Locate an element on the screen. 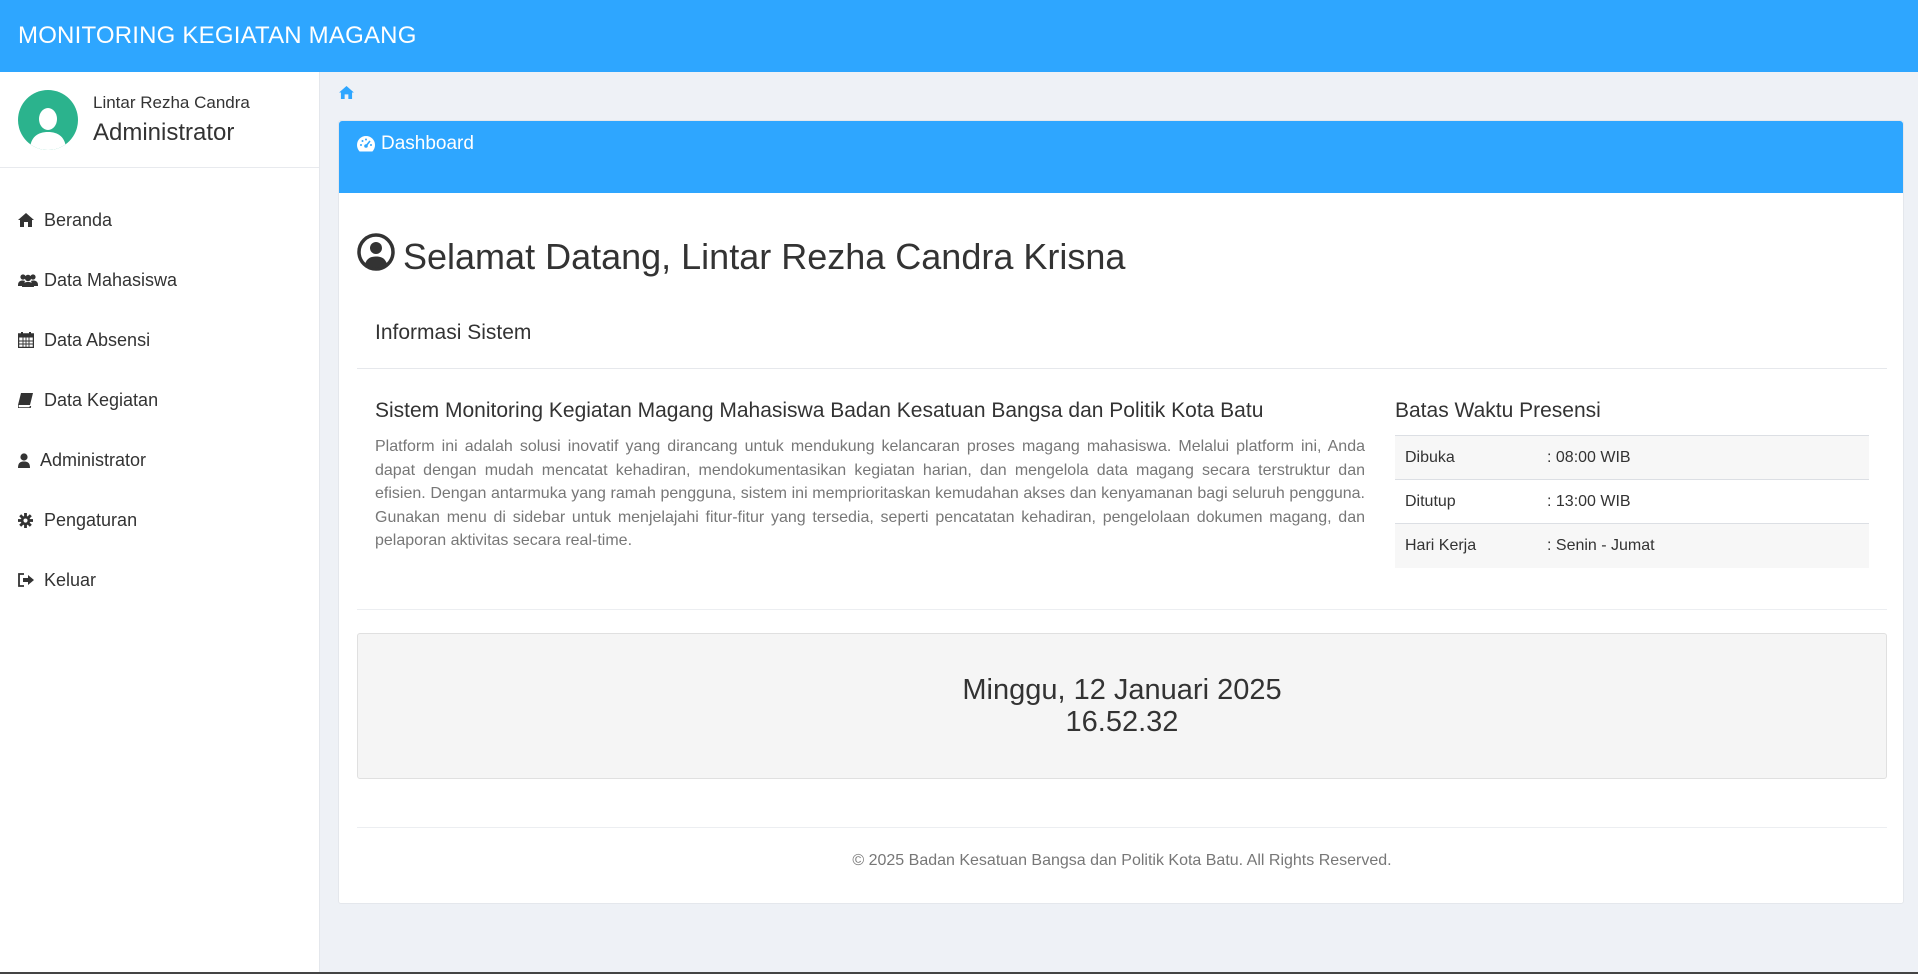 The width and height of the screenshot is (1918, 974). sidebar-item-label: Data Absensi is located at coordinates (97, 339).